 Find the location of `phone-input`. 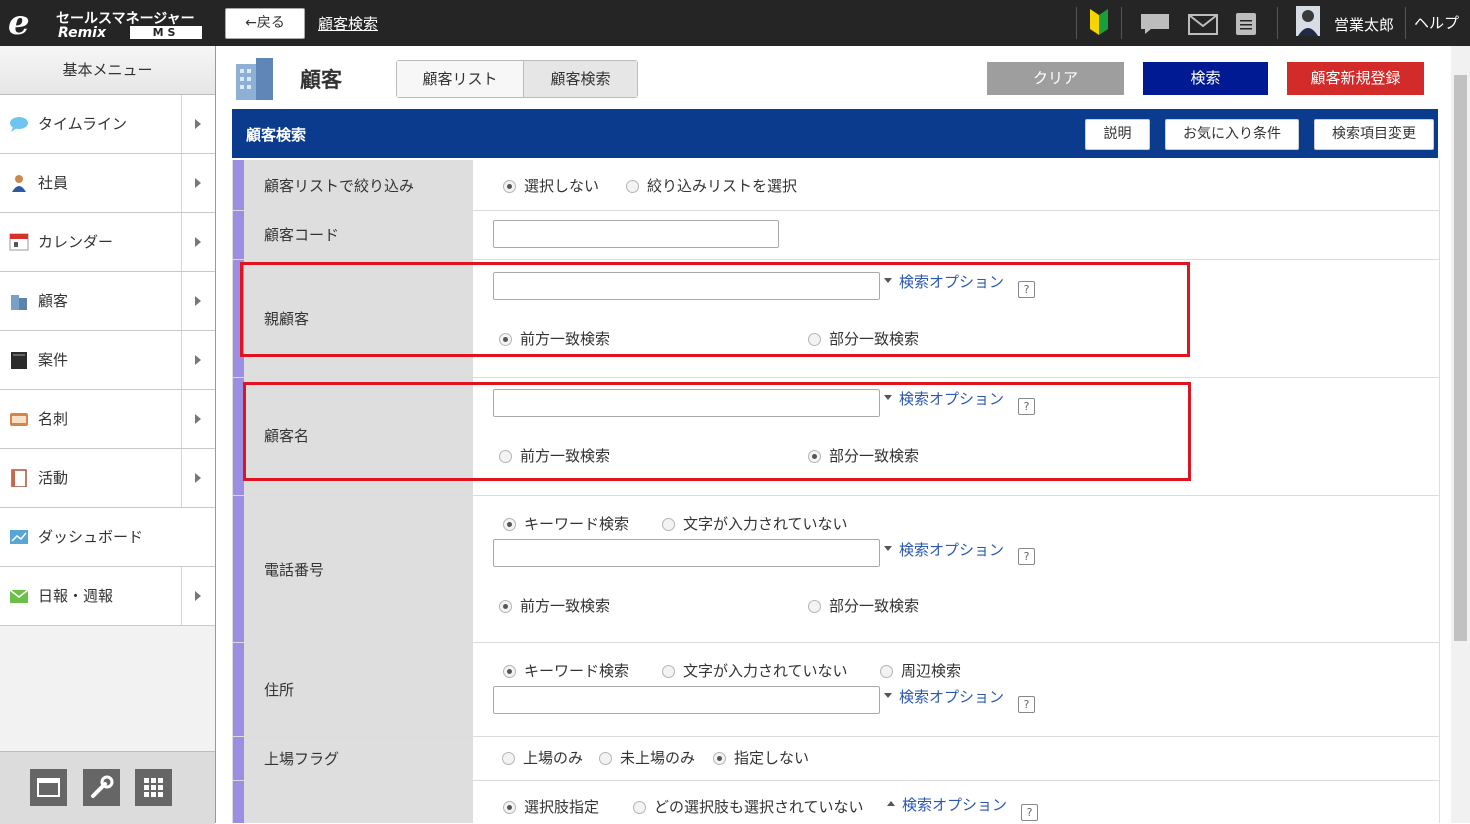

phone-input is located at coordinates (686, 553).